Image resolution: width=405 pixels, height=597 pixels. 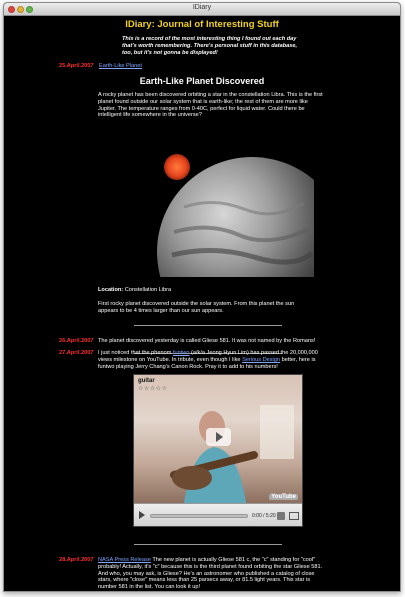 What do you see at coordinates (192, 478) in the screenshot?
I see `guitar-body` at bounding box center [192, 478].